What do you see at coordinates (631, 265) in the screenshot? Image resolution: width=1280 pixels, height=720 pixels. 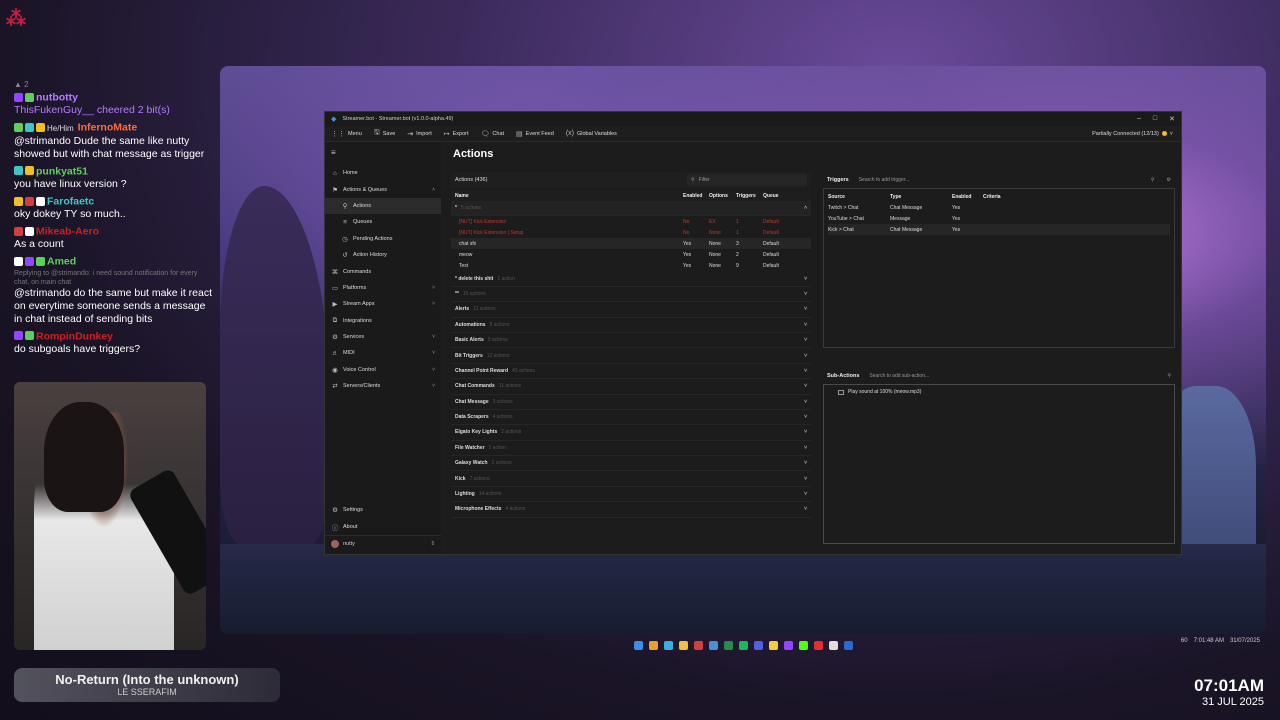 I see `action-row: Test Yes None 9 Default` at bounding box center [631, 265].